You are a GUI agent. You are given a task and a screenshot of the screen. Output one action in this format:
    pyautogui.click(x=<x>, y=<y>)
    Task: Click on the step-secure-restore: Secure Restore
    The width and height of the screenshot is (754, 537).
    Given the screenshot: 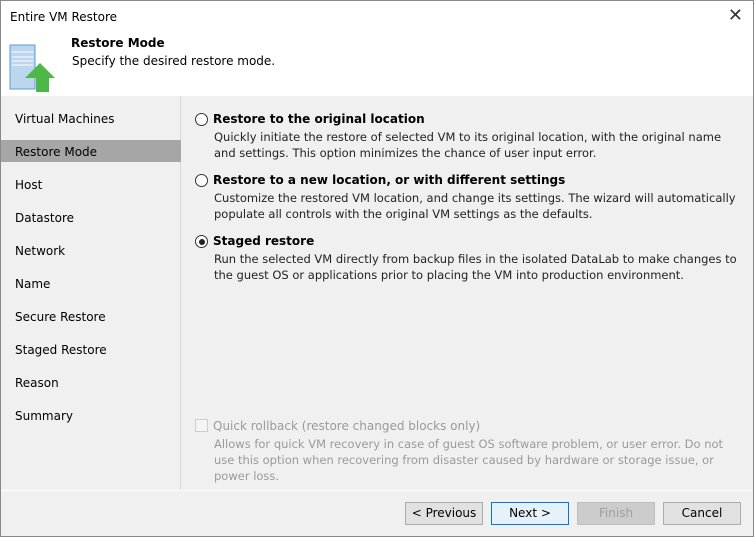 What is the action you would take?
    pyautogui.click(x=91, y=316)
    